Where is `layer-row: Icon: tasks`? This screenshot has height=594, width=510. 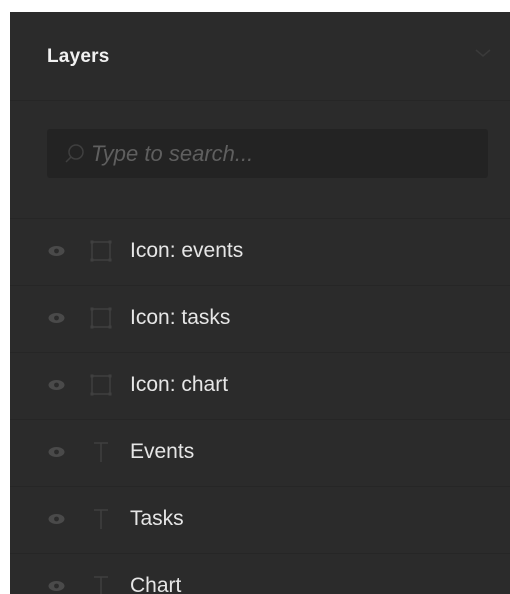 layer-row: Icon: tasks is located at coordinates (260, 319).